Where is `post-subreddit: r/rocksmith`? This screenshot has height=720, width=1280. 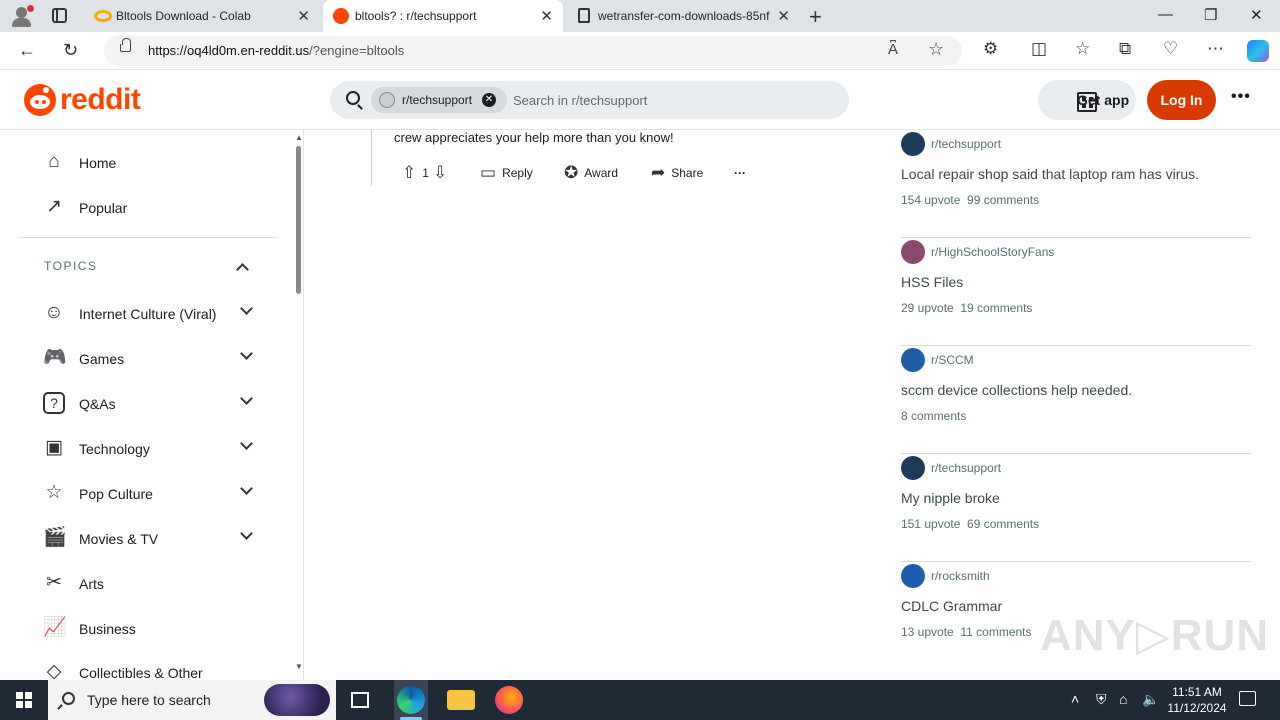
post-subreddit: r/rocksmith is located at coordinates (960, 576).